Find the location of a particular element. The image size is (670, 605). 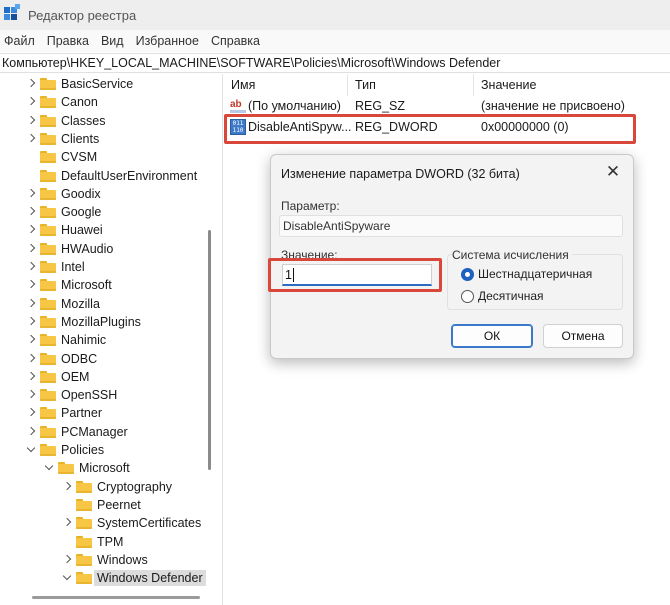

cancel-button: Отмена is located at coordinates (583, 336).